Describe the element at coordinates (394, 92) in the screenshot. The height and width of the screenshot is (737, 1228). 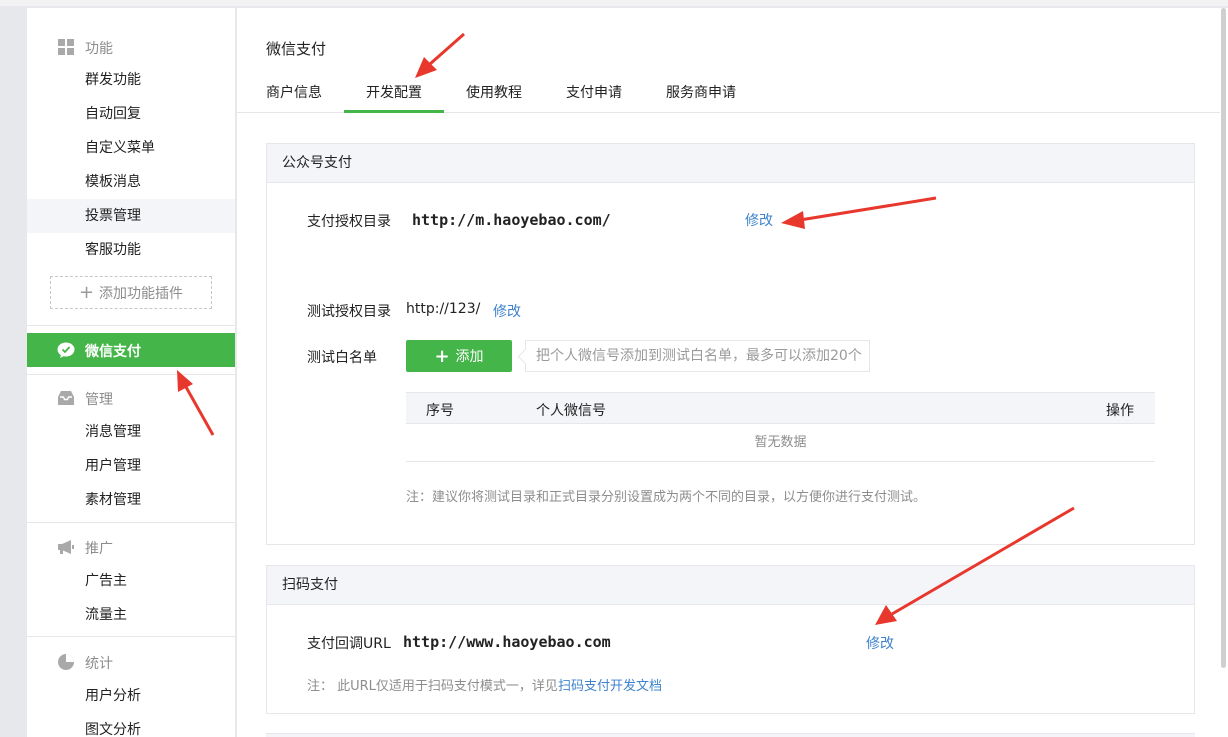
I see `tab-dev-config: 开发配置` at that location.